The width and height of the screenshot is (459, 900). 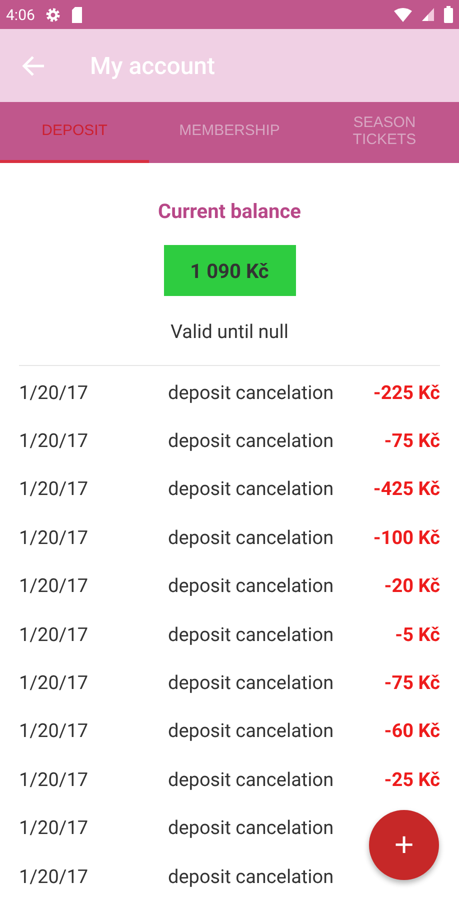 What do you see at coordinates (412, 586) in the screenshot?
I see `transaction-amount: -20 Kč` at bounding box center [412, 586].